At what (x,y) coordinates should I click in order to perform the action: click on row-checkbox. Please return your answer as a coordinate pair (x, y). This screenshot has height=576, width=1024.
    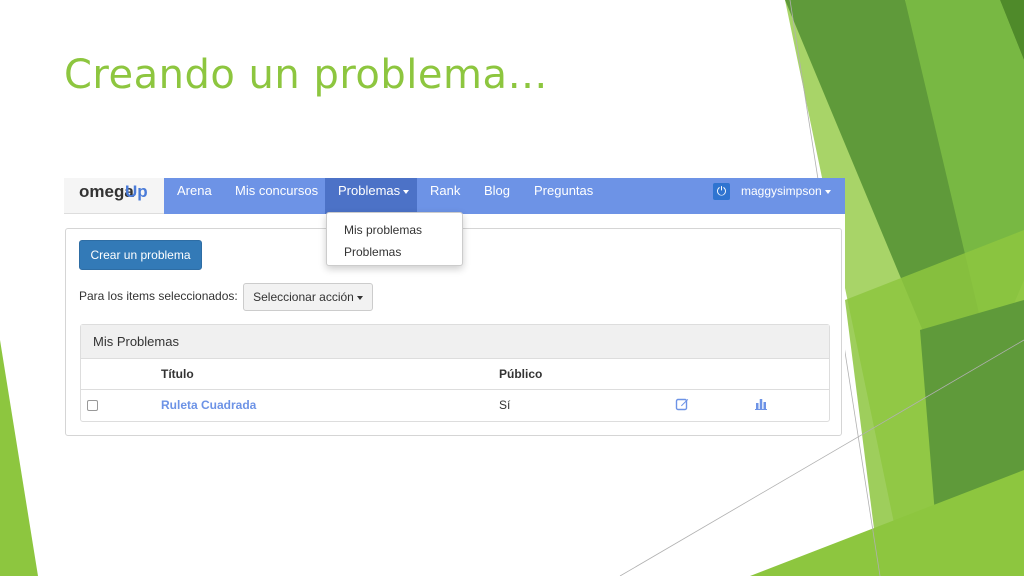
    Looking at the image, I should click on (92, 405).